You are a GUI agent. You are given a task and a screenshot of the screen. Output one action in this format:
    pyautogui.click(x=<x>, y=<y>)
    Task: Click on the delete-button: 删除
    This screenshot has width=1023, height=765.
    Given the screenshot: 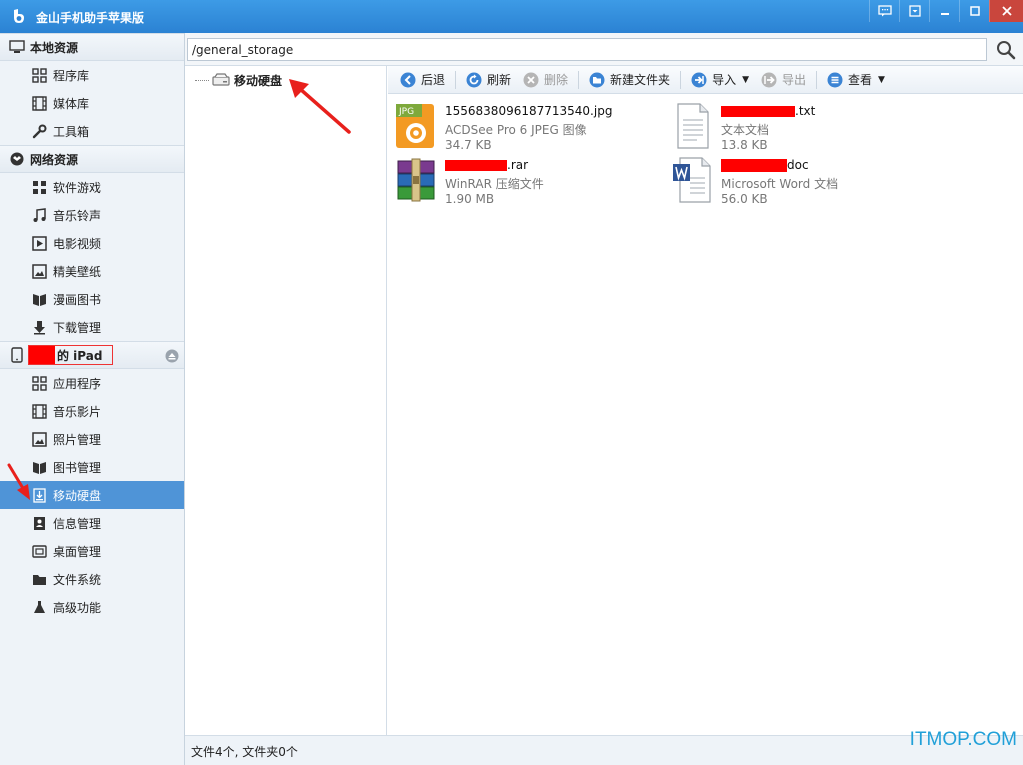 What is the action you would take?
    pyautogui.click(x=545, y=80)
    